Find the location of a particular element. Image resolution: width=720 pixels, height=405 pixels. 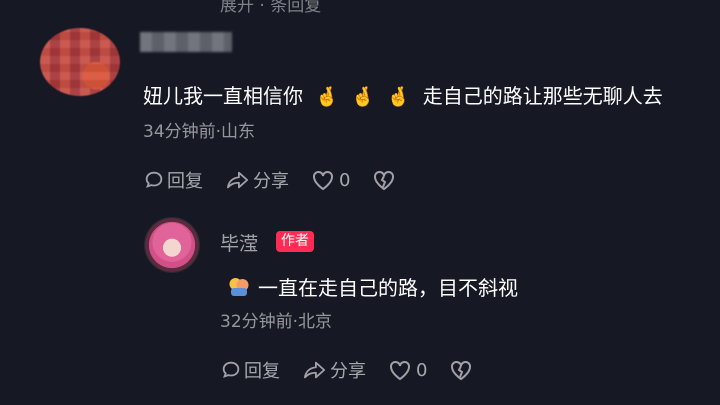

comment-meta: 34分钟前·山东 is located at coordinates (199, 132).